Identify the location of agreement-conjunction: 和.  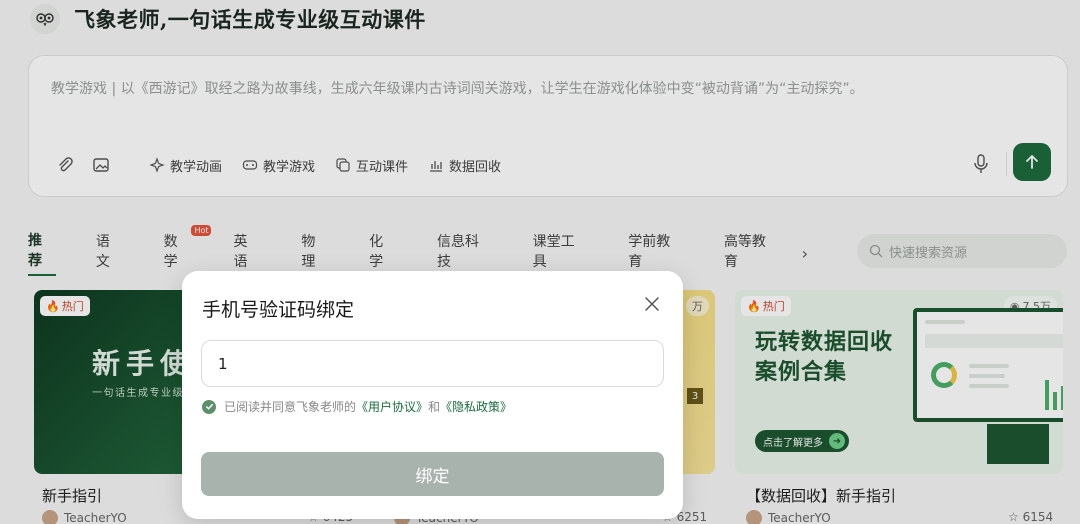
(434, 407).